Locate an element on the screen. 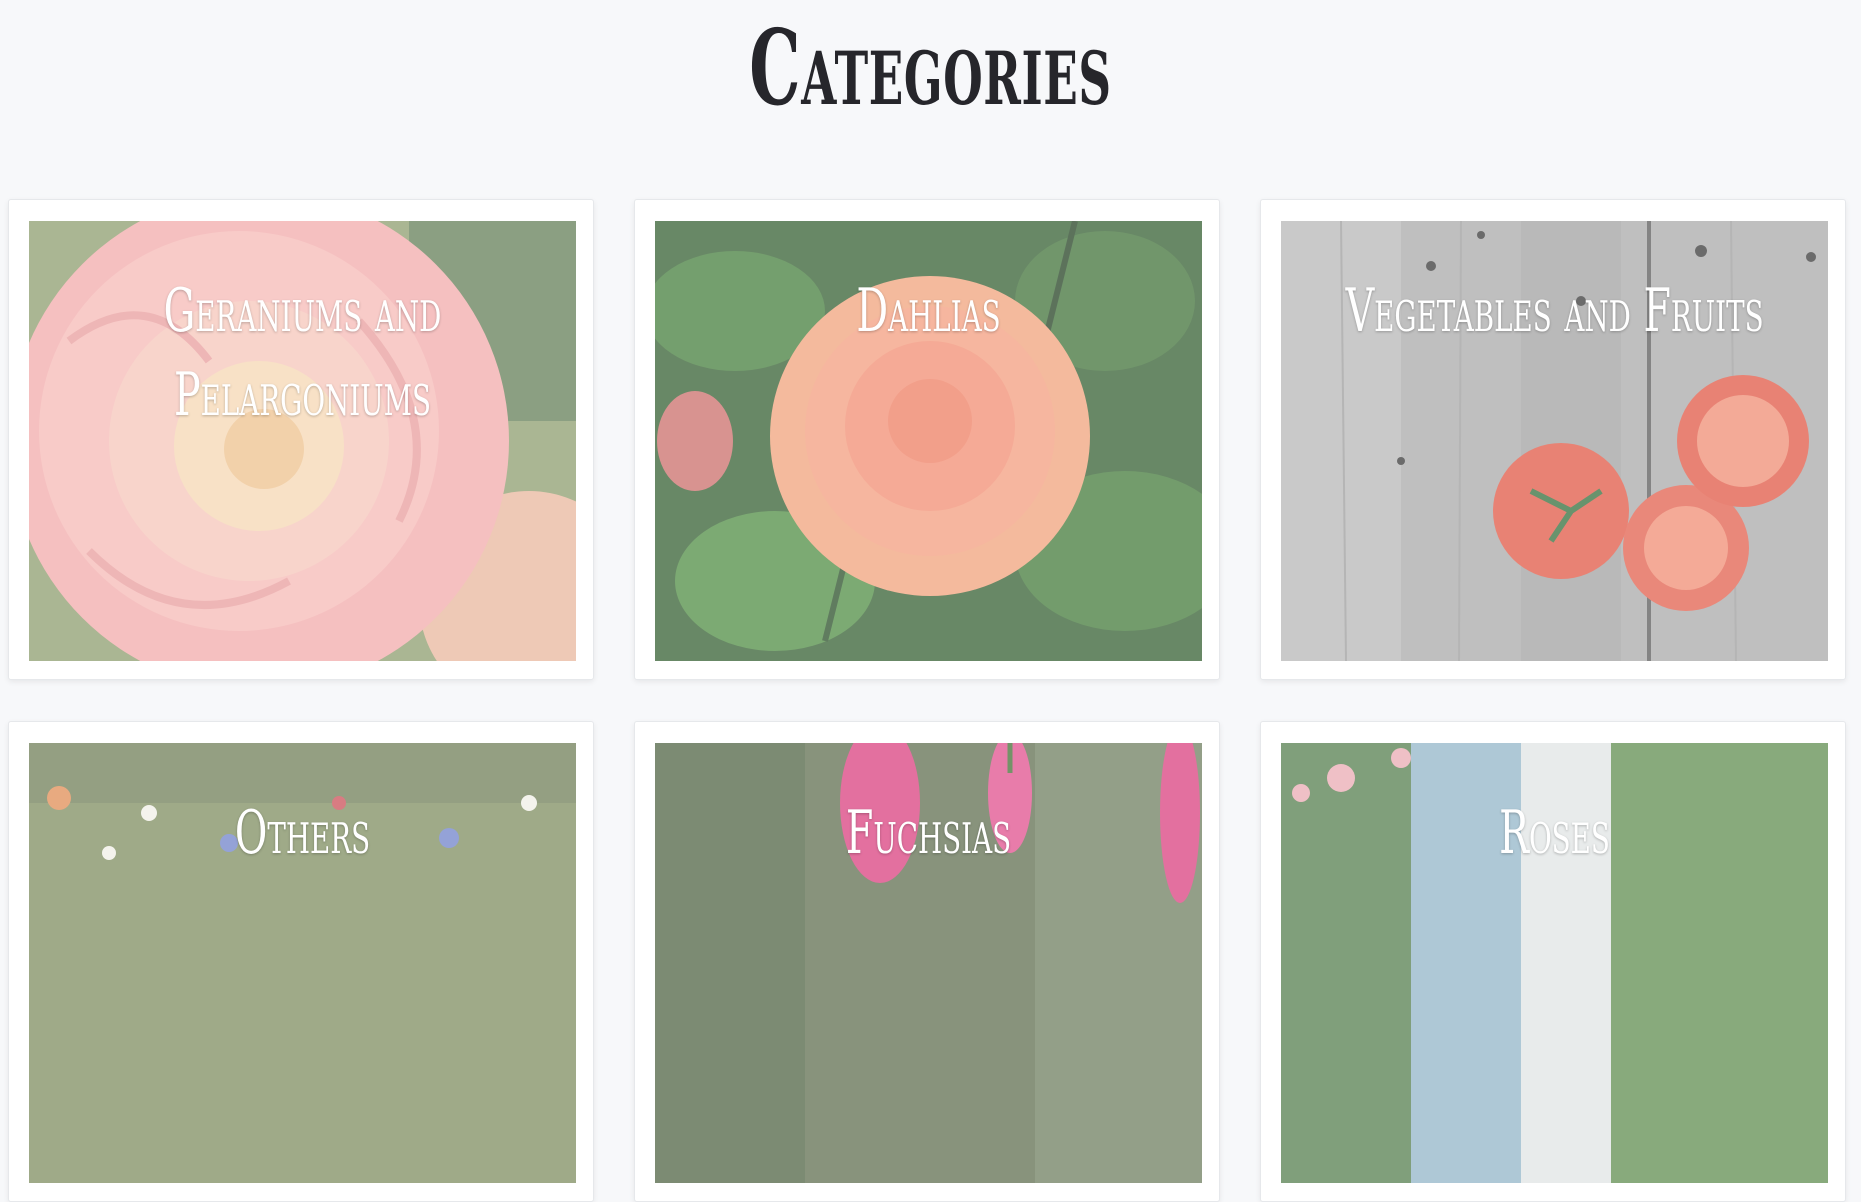  pink-begonia-image: Geraniums and Pelargoniums is located at coordinates (302, 441).